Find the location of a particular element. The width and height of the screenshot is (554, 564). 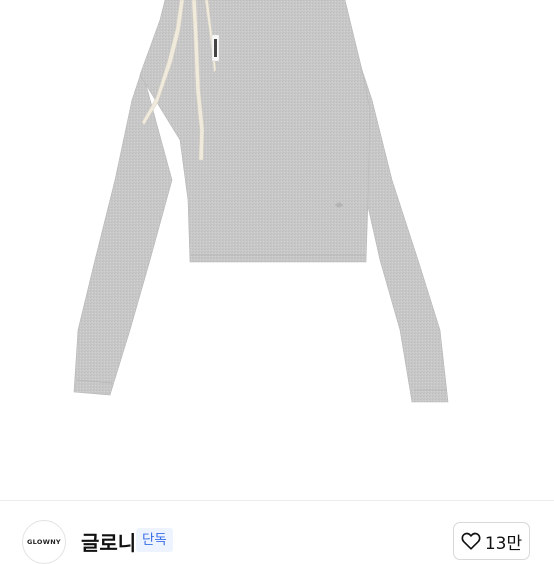

like-button: 13만 is located at coordinates (491, 541).